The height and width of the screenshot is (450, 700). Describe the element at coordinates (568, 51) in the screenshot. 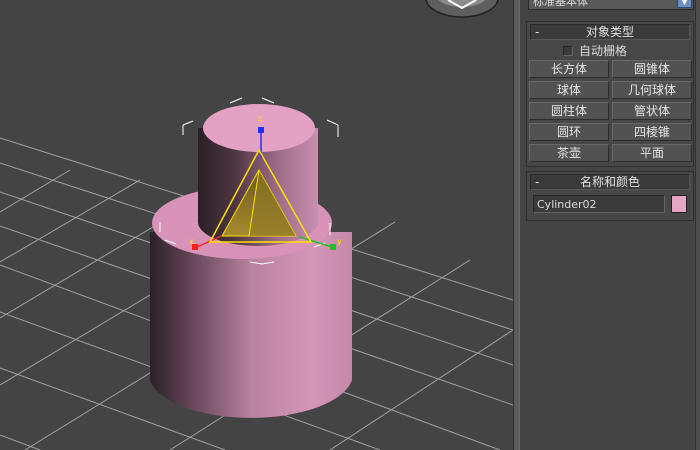

I see `autogrid-checkbox` at that location.